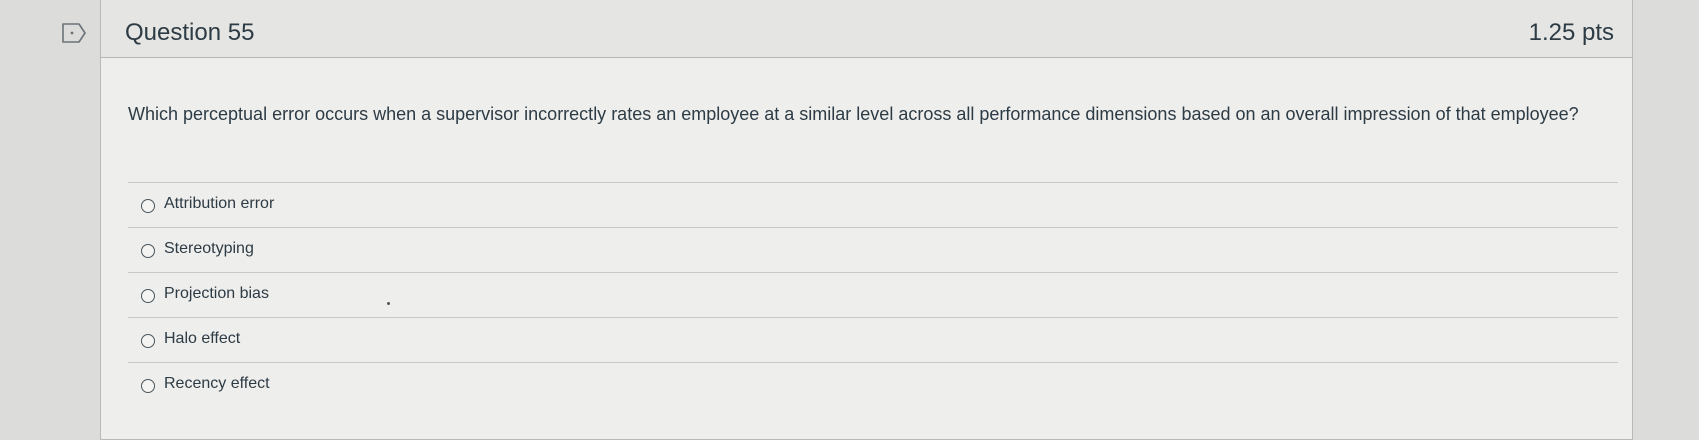  What do you see at coordinates (219, 204) in the screenshot?
I see `answer-label: Attribution error` at bounding box center [219, 204].